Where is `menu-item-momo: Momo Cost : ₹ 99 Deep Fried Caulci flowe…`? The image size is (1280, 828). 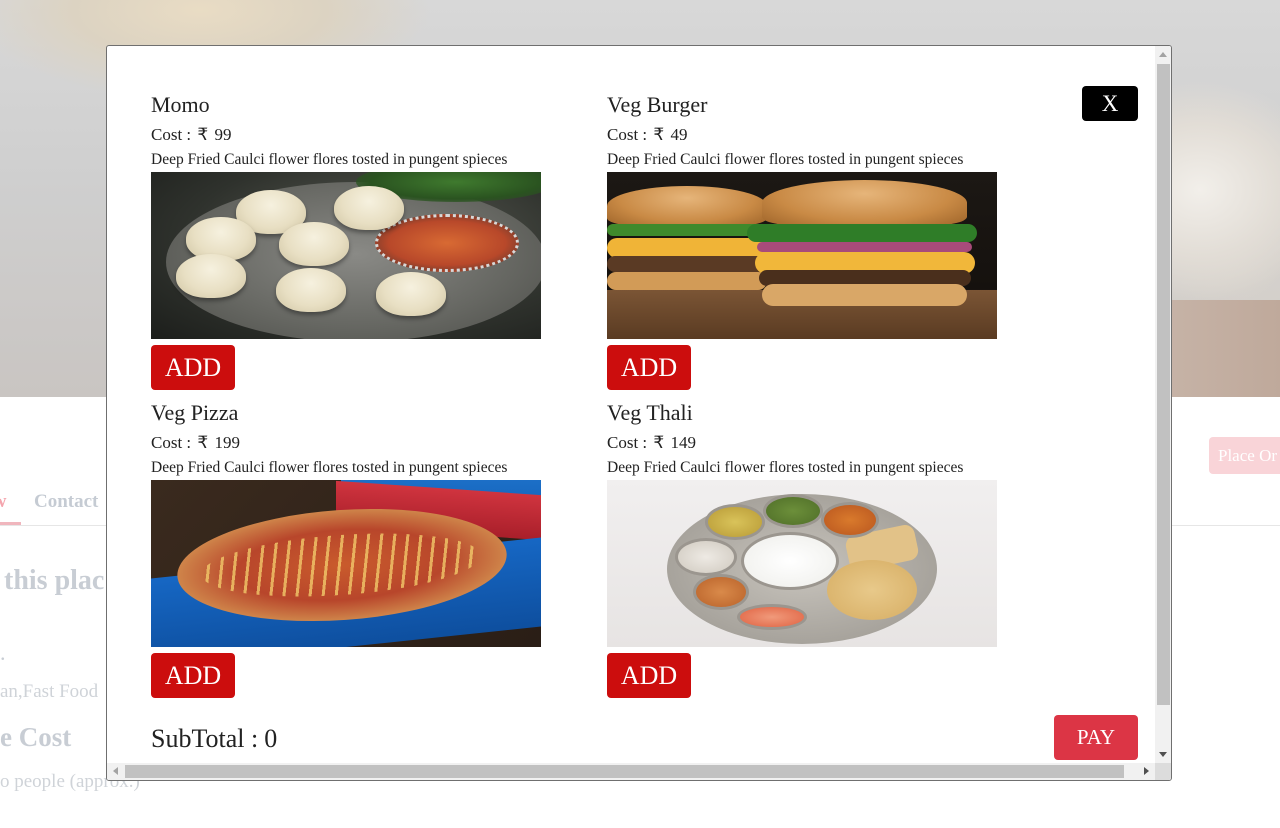
menu-item-momo: Momo Cost : ₹ 99 Deep Fried Caulci flowe… is located at coordinates (361, 240).